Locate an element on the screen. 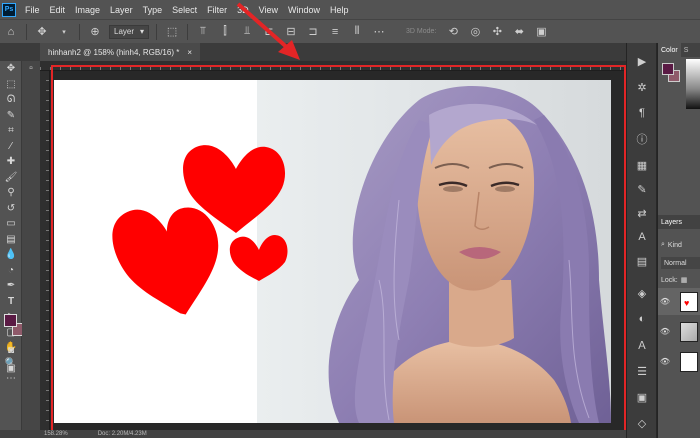 The width and height of the screenshot is (700, 438). menu-window: Window is located at coordinates (304, 10).